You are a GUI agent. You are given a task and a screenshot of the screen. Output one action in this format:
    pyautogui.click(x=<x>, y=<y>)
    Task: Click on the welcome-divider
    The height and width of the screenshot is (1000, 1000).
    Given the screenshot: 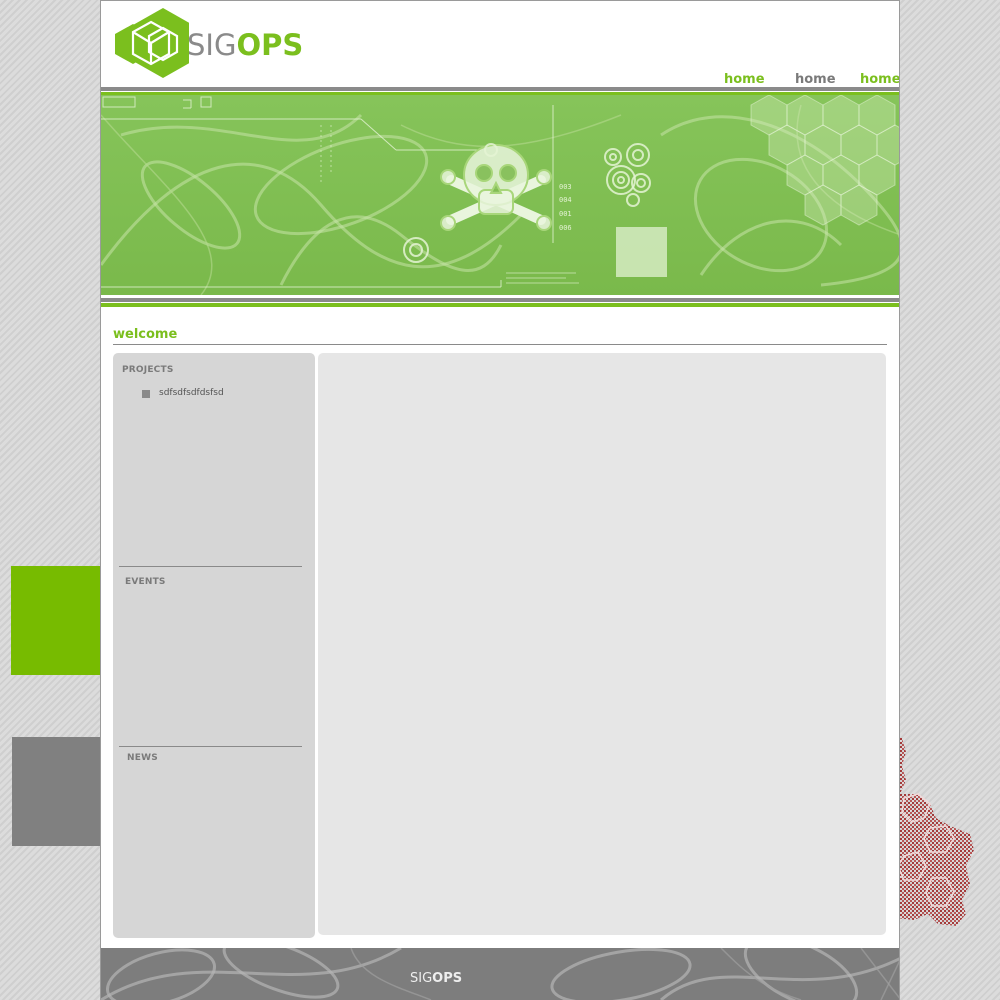 What is the action you would take?
    pyautogui.click(x=500, y=344)
    